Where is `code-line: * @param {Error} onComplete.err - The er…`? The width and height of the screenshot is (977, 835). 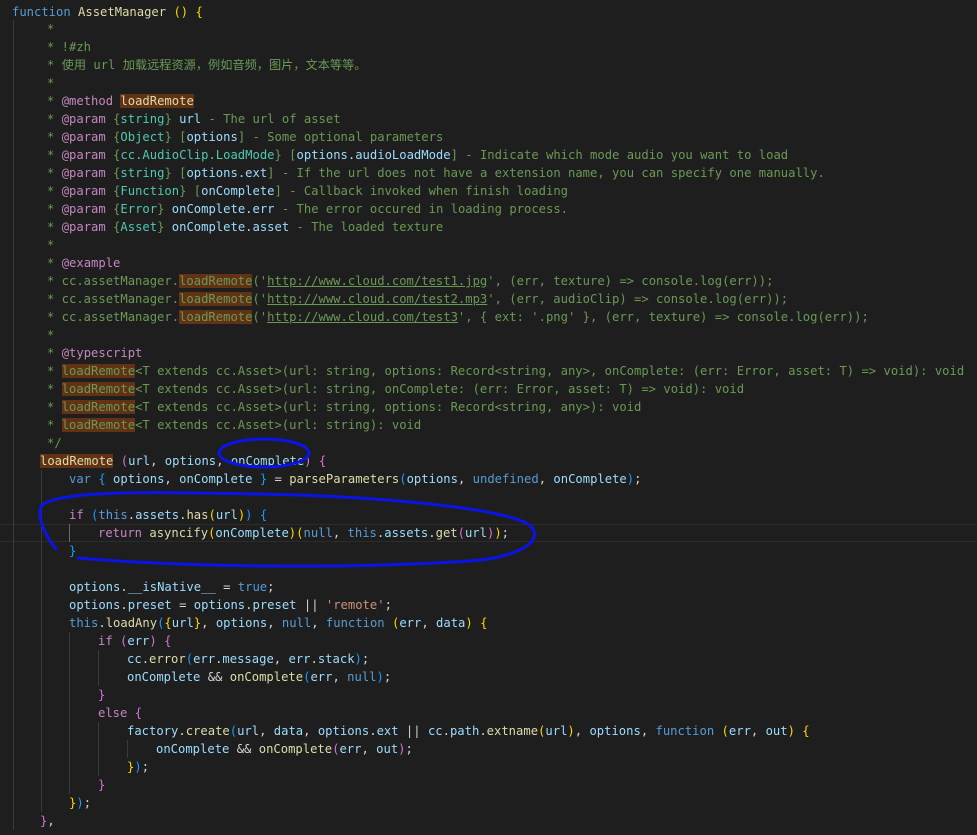 code-line: * @param {Error} onComplete.err - The er… is located at coordinates (488, 209).